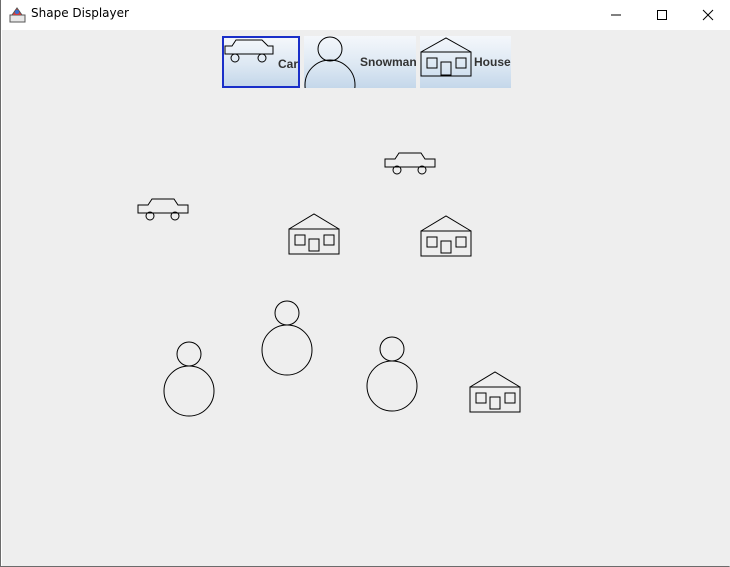 The height and width of the screenshot is (567, 730). I want to click on close-button, so click(707, 15).